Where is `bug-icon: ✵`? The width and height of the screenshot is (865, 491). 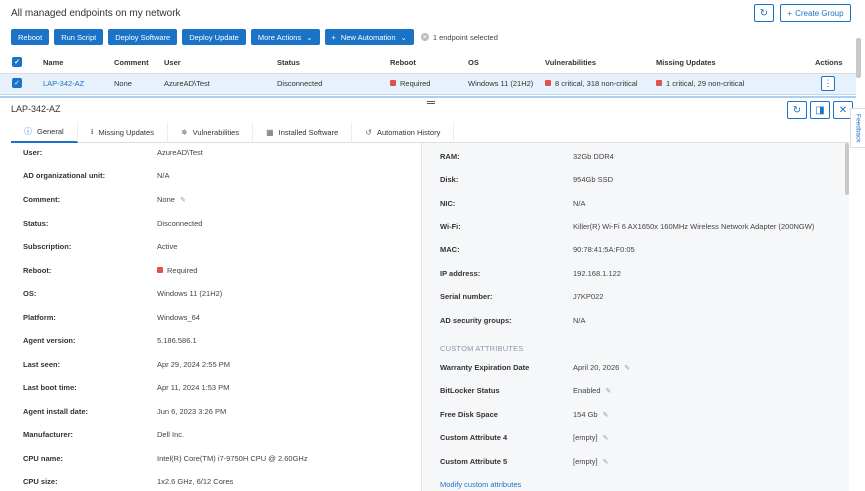
bug-icon: ✵ is located at coordinates (184, 132).